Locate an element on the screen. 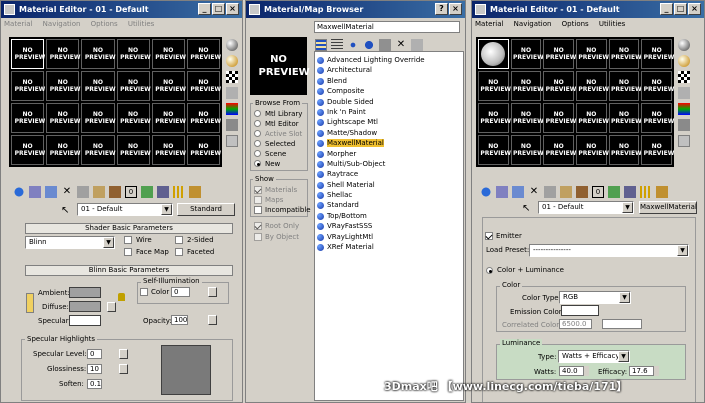 Image resolution: width=705 pixels, height=403 pixels. self-illum-color-spinner: 0 is located at coordinates (183, 292).